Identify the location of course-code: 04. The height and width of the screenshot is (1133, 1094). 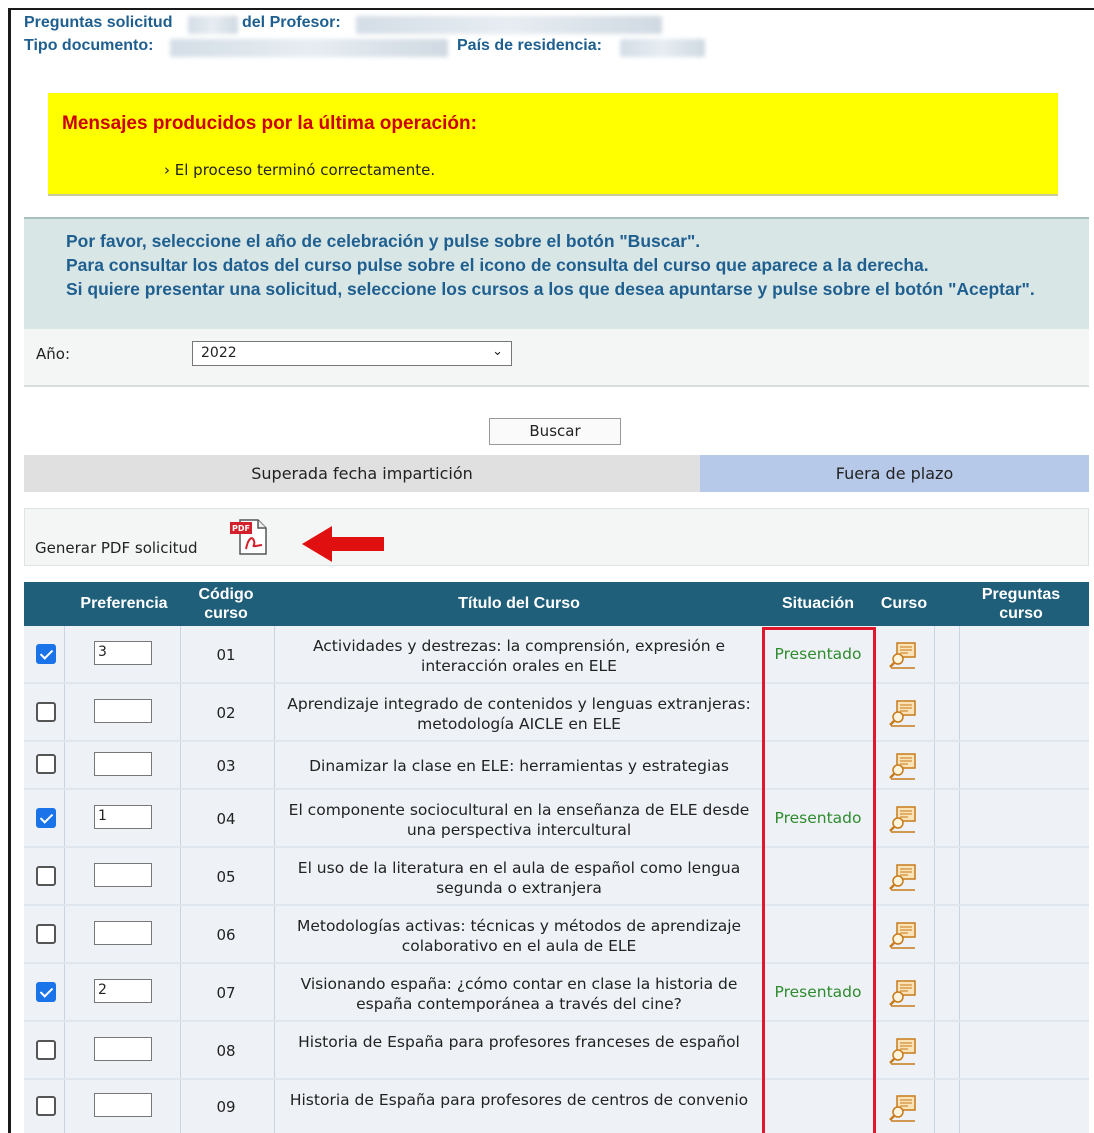
(226, 819).